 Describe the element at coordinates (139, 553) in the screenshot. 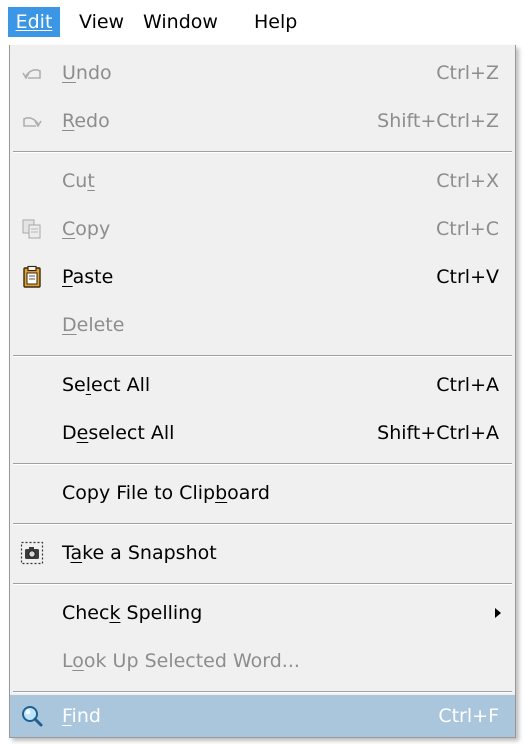

I see `menu-item-take-snapshot-label: Take a Snapshot` at that location.